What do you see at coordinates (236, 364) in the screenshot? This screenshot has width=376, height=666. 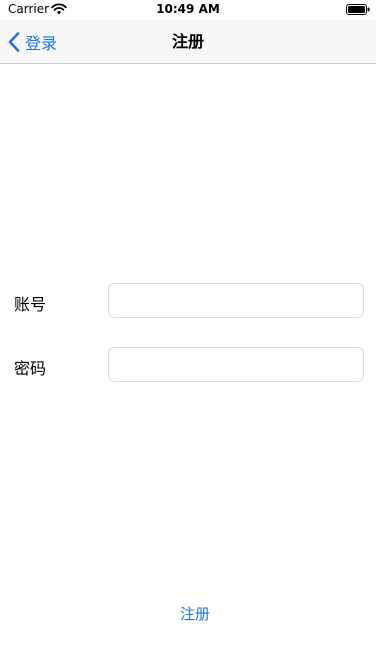 I see `password-field` at bounding box center [236, 364].